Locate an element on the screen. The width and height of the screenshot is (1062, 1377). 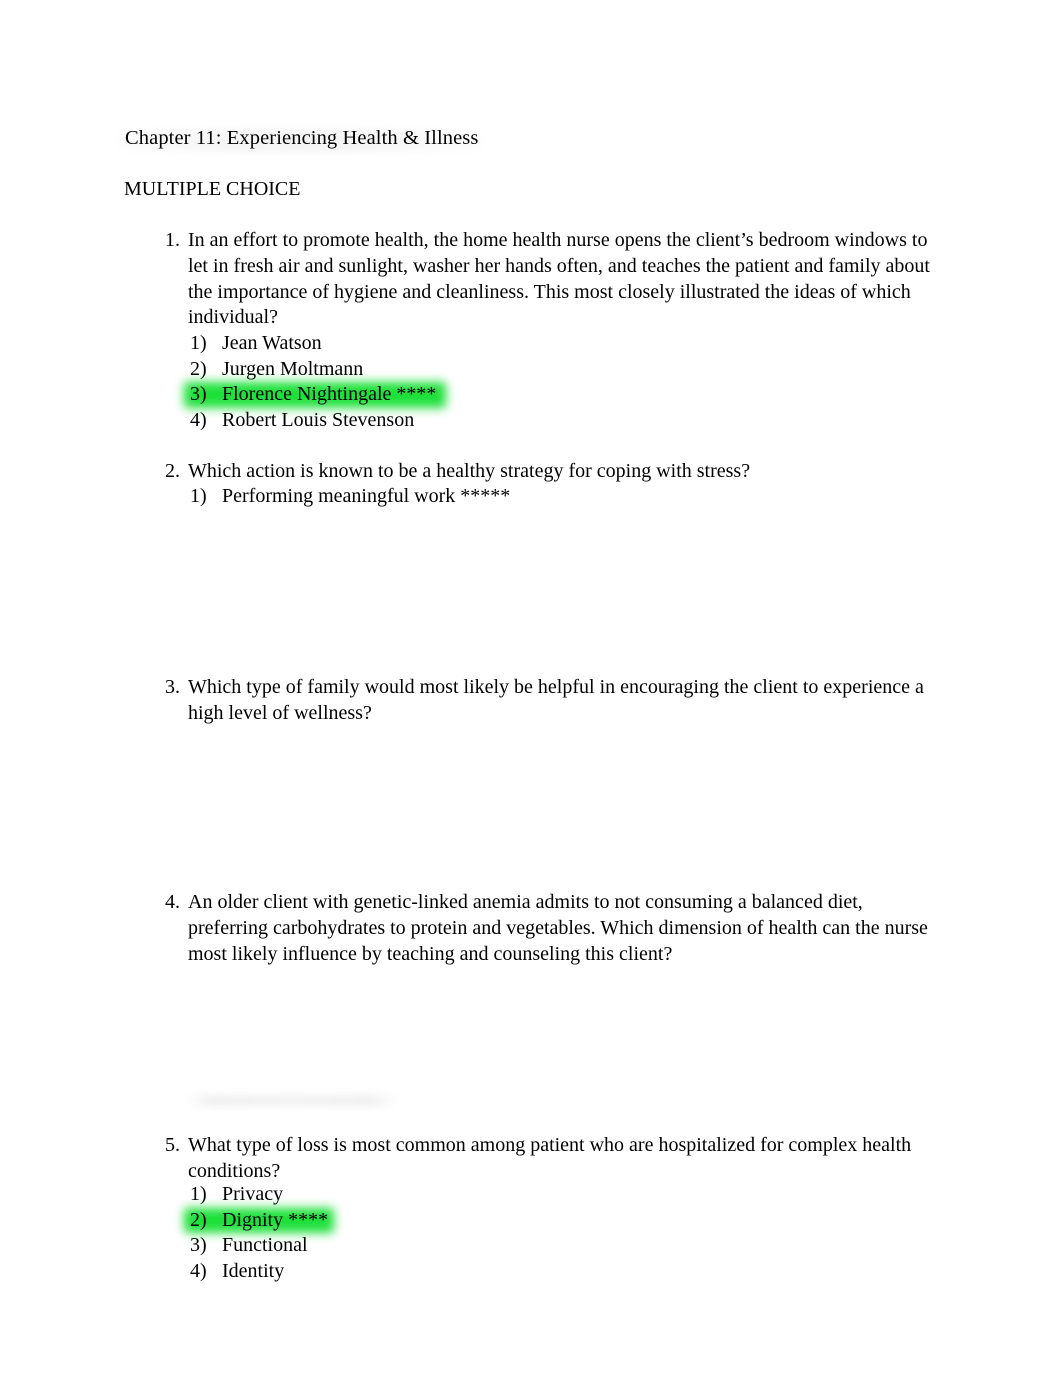
answer-option: 1) Performing meaningful work ***** is located at coordinates (568, 497).